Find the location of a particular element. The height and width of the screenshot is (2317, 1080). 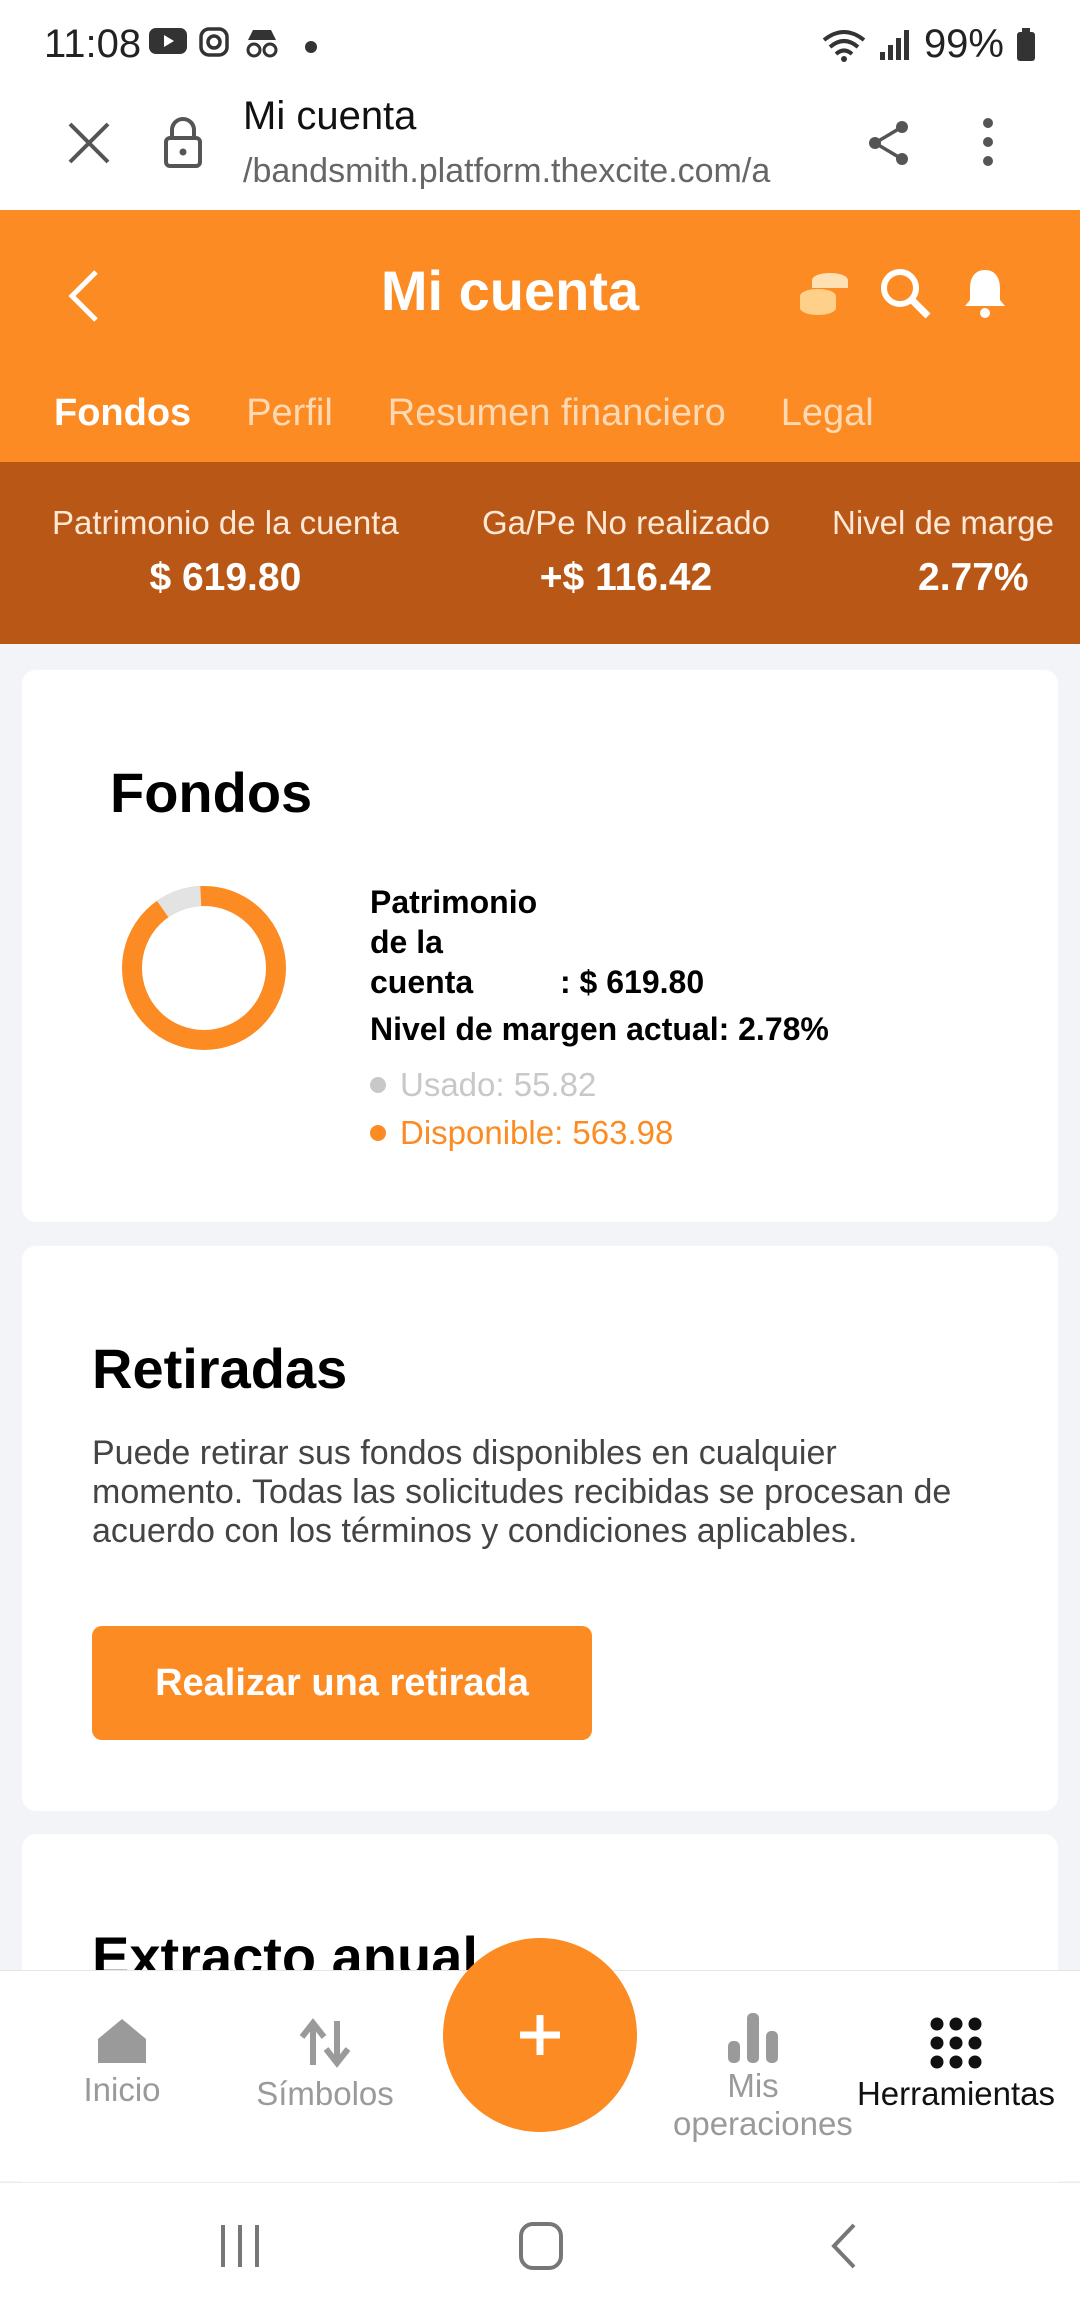

close-icon is located at coordinates (89, 143).